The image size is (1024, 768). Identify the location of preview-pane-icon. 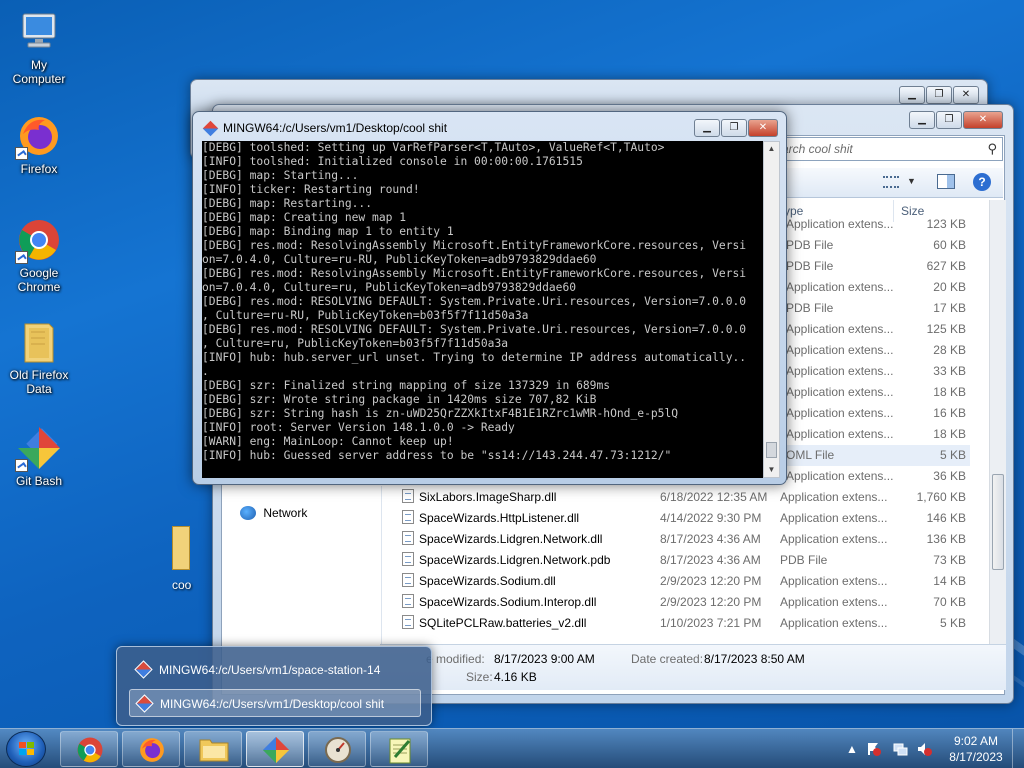
(946, 181).